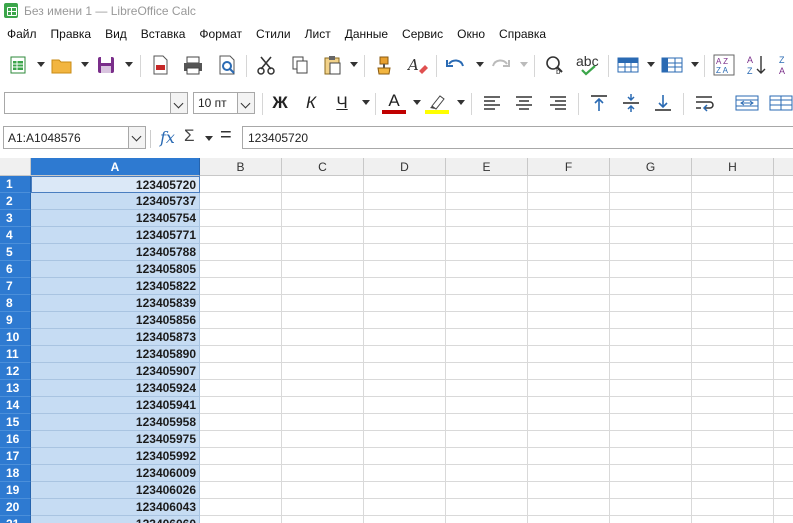  Describe the element at coordinates (757, 65) in the screenshot. I see `sort-ascending-icon: AZ` at that location.